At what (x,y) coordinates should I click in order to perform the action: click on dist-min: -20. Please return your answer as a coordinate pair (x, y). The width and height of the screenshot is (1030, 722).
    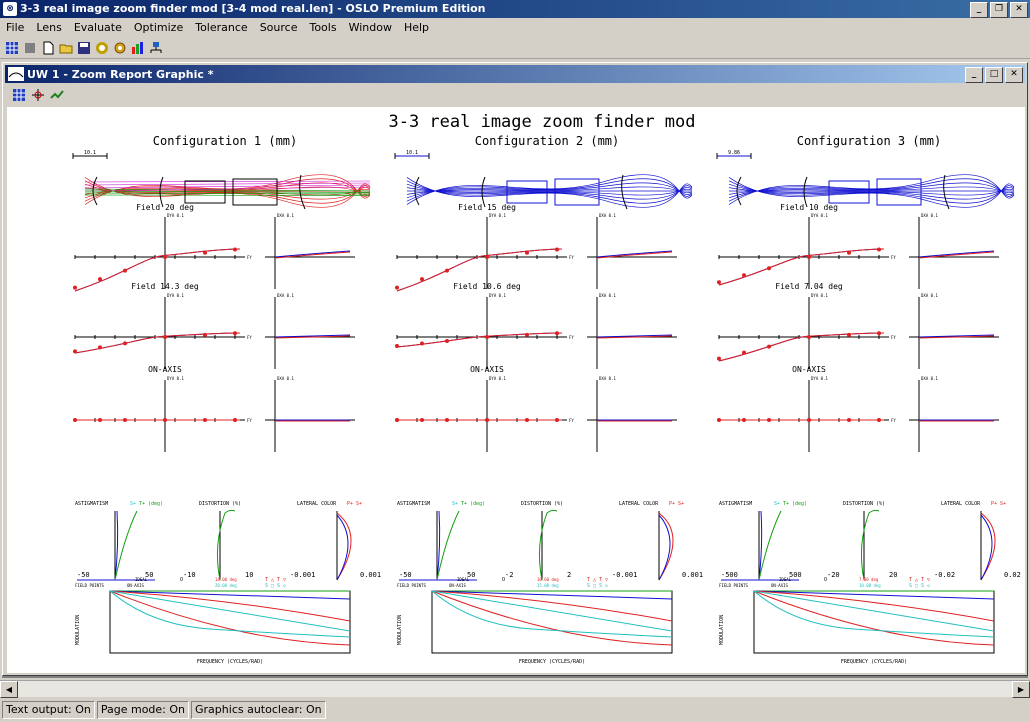
    Looking at the image, I should click on (833, 575).